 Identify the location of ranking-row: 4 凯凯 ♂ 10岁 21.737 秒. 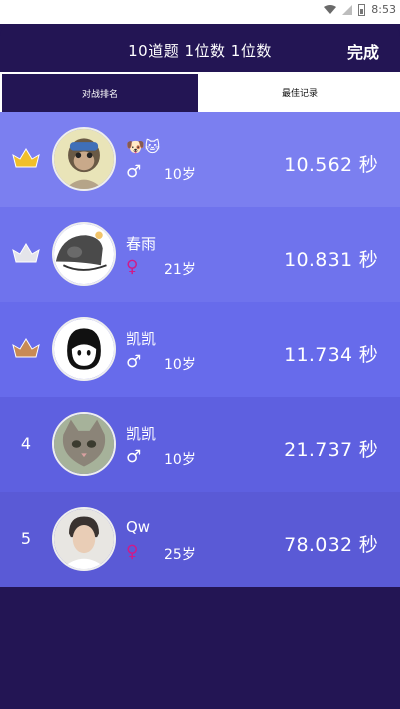
(200, 444).